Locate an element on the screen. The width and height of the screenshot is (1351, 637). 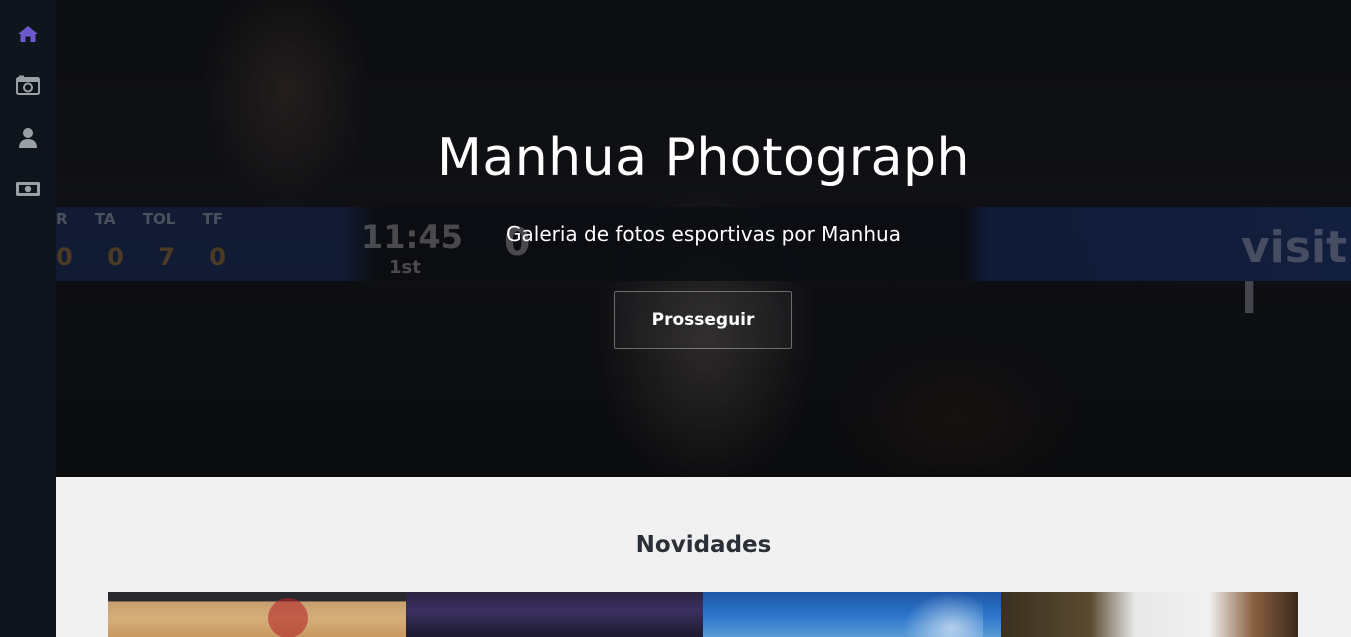
home-icon is located at coordinates (28, 34).